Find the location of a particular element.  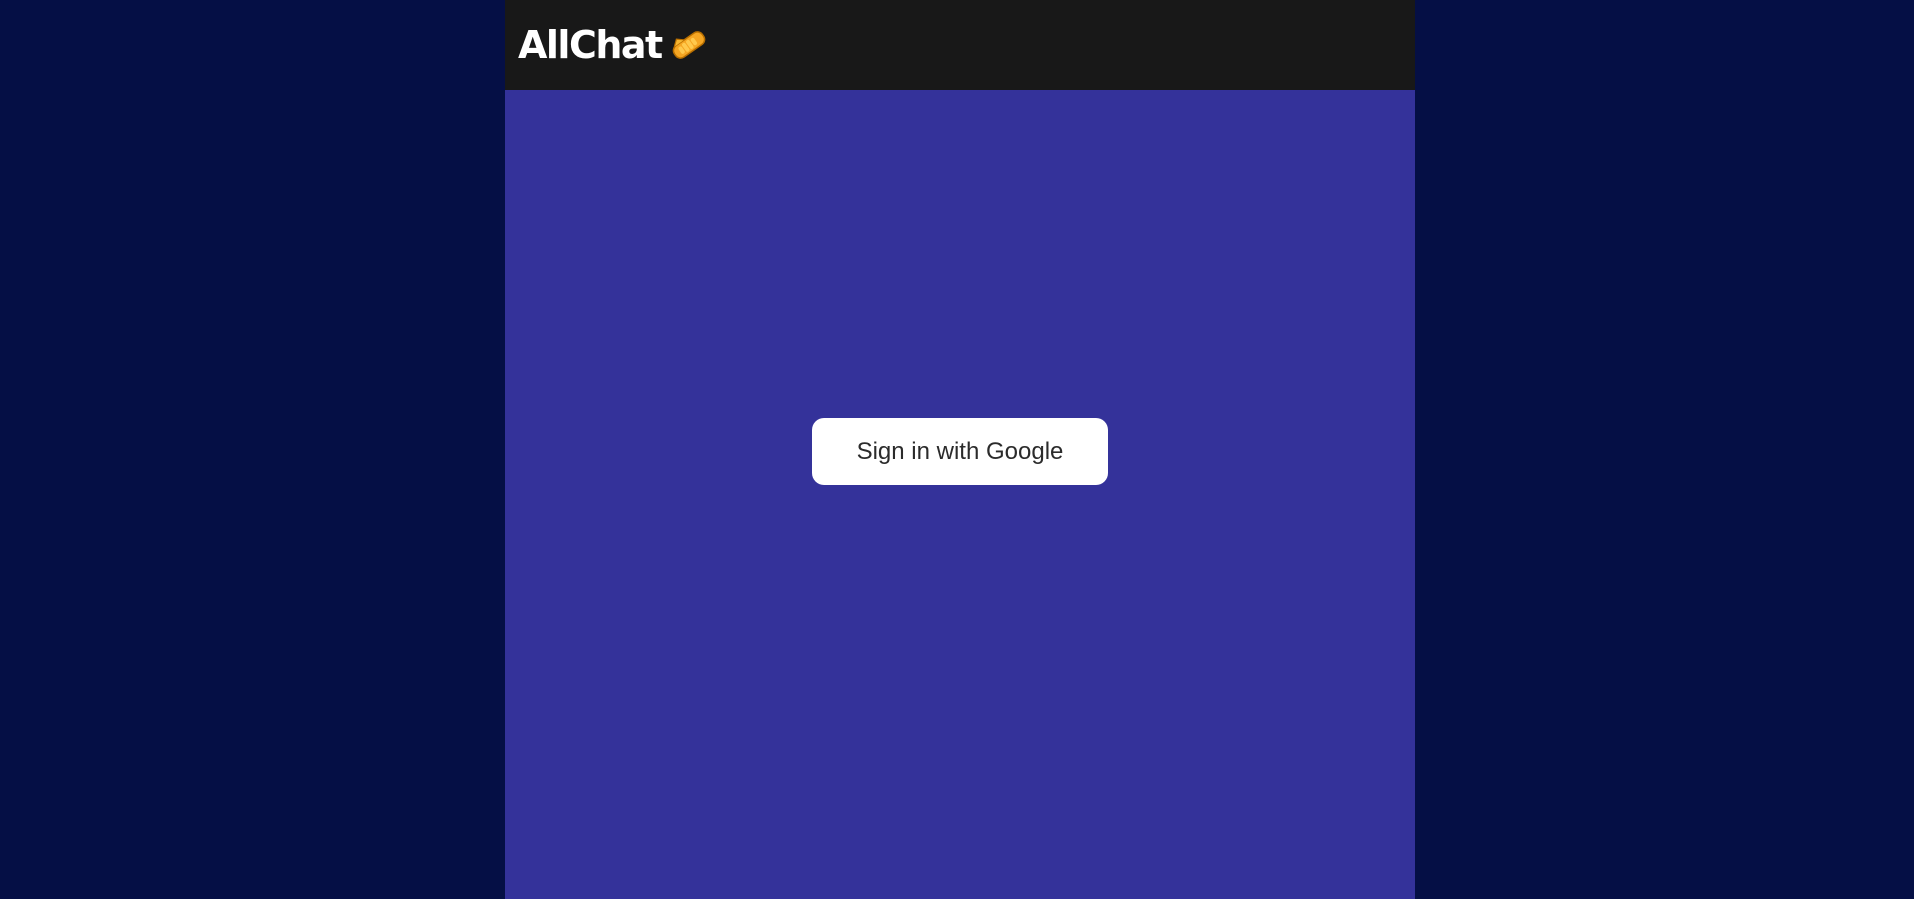

app-header: AllChat is located at coordinates (960, 45).